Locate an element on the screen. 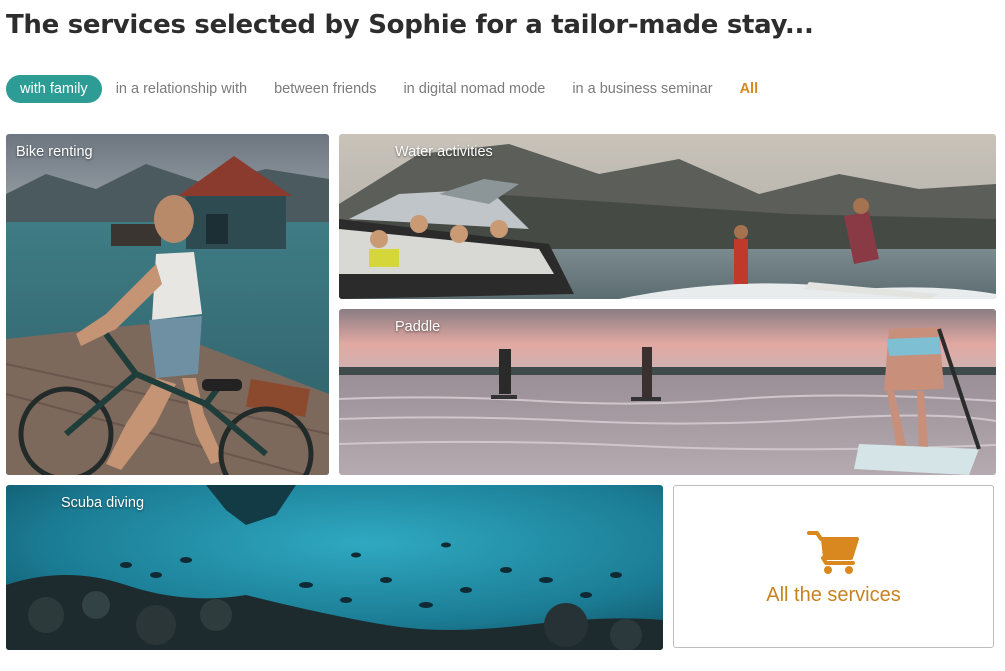  filter-business-seminar: in a business seminar is located at coordinates (642, 89).